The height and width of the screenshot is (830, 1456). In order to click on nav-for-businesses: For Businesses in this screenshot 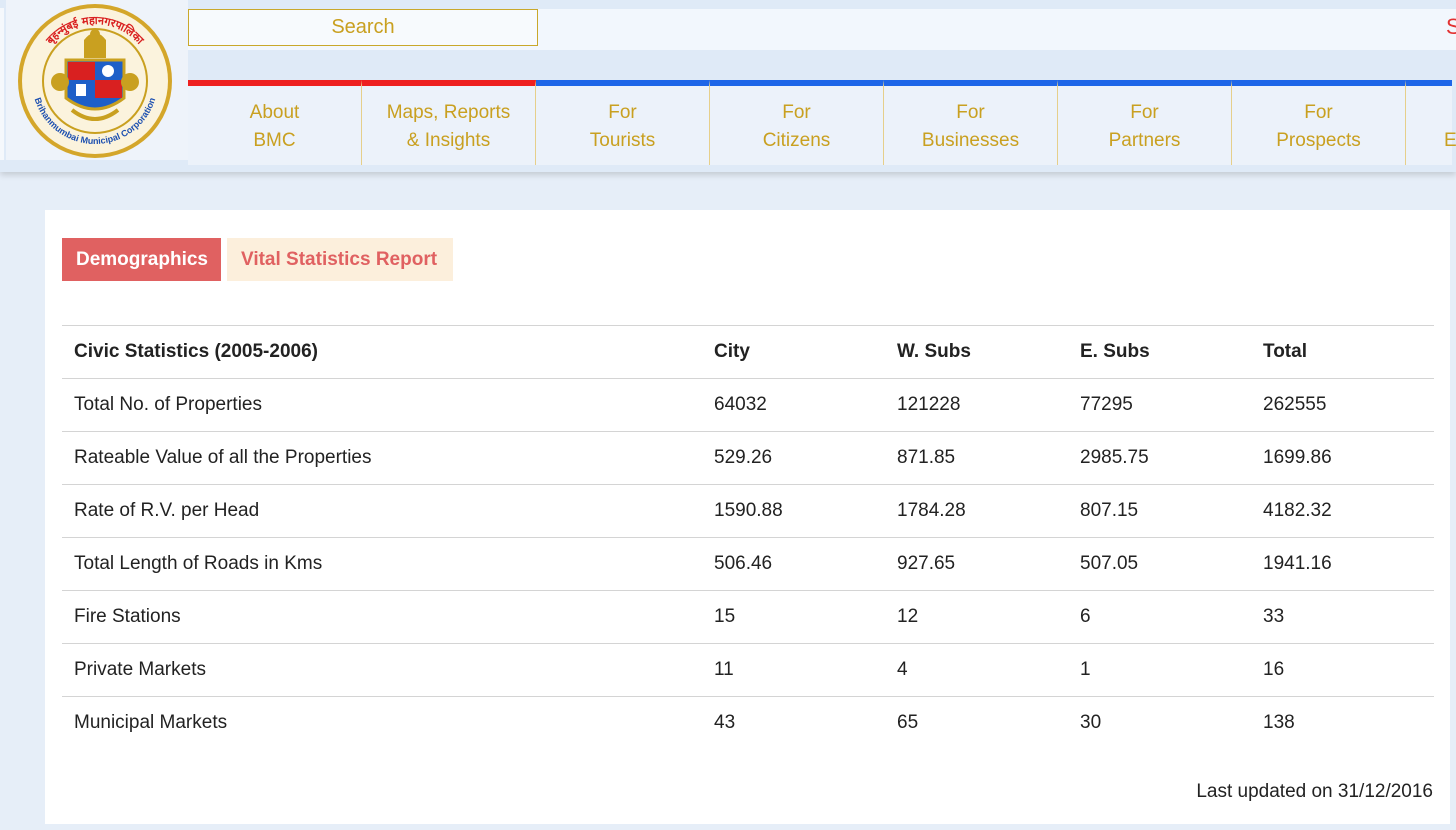, I will do `click(971, 122)`.